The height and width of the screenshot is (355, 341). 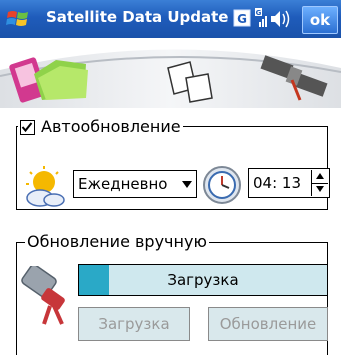 What do you see at coordinates (18, 19) in the screenshot?
I see `windows-start-icon` at bounding box center [18, 19].